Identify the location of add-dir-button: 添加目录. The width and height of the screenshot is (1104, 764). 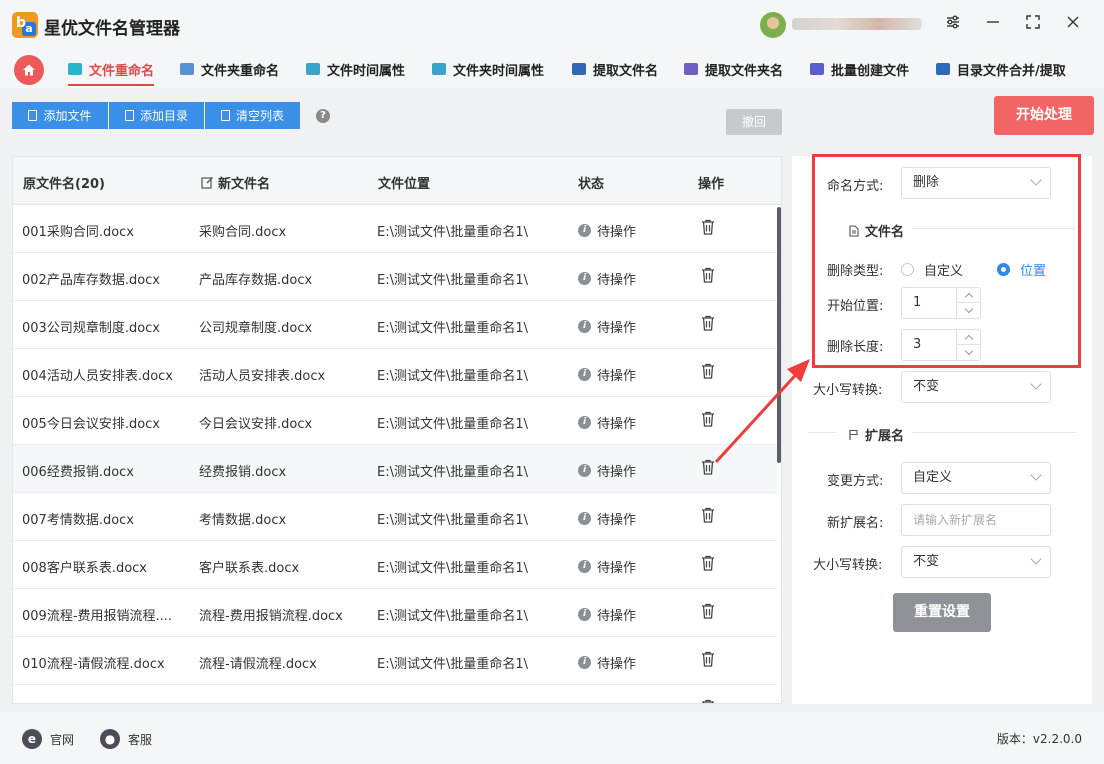
(156, 115).